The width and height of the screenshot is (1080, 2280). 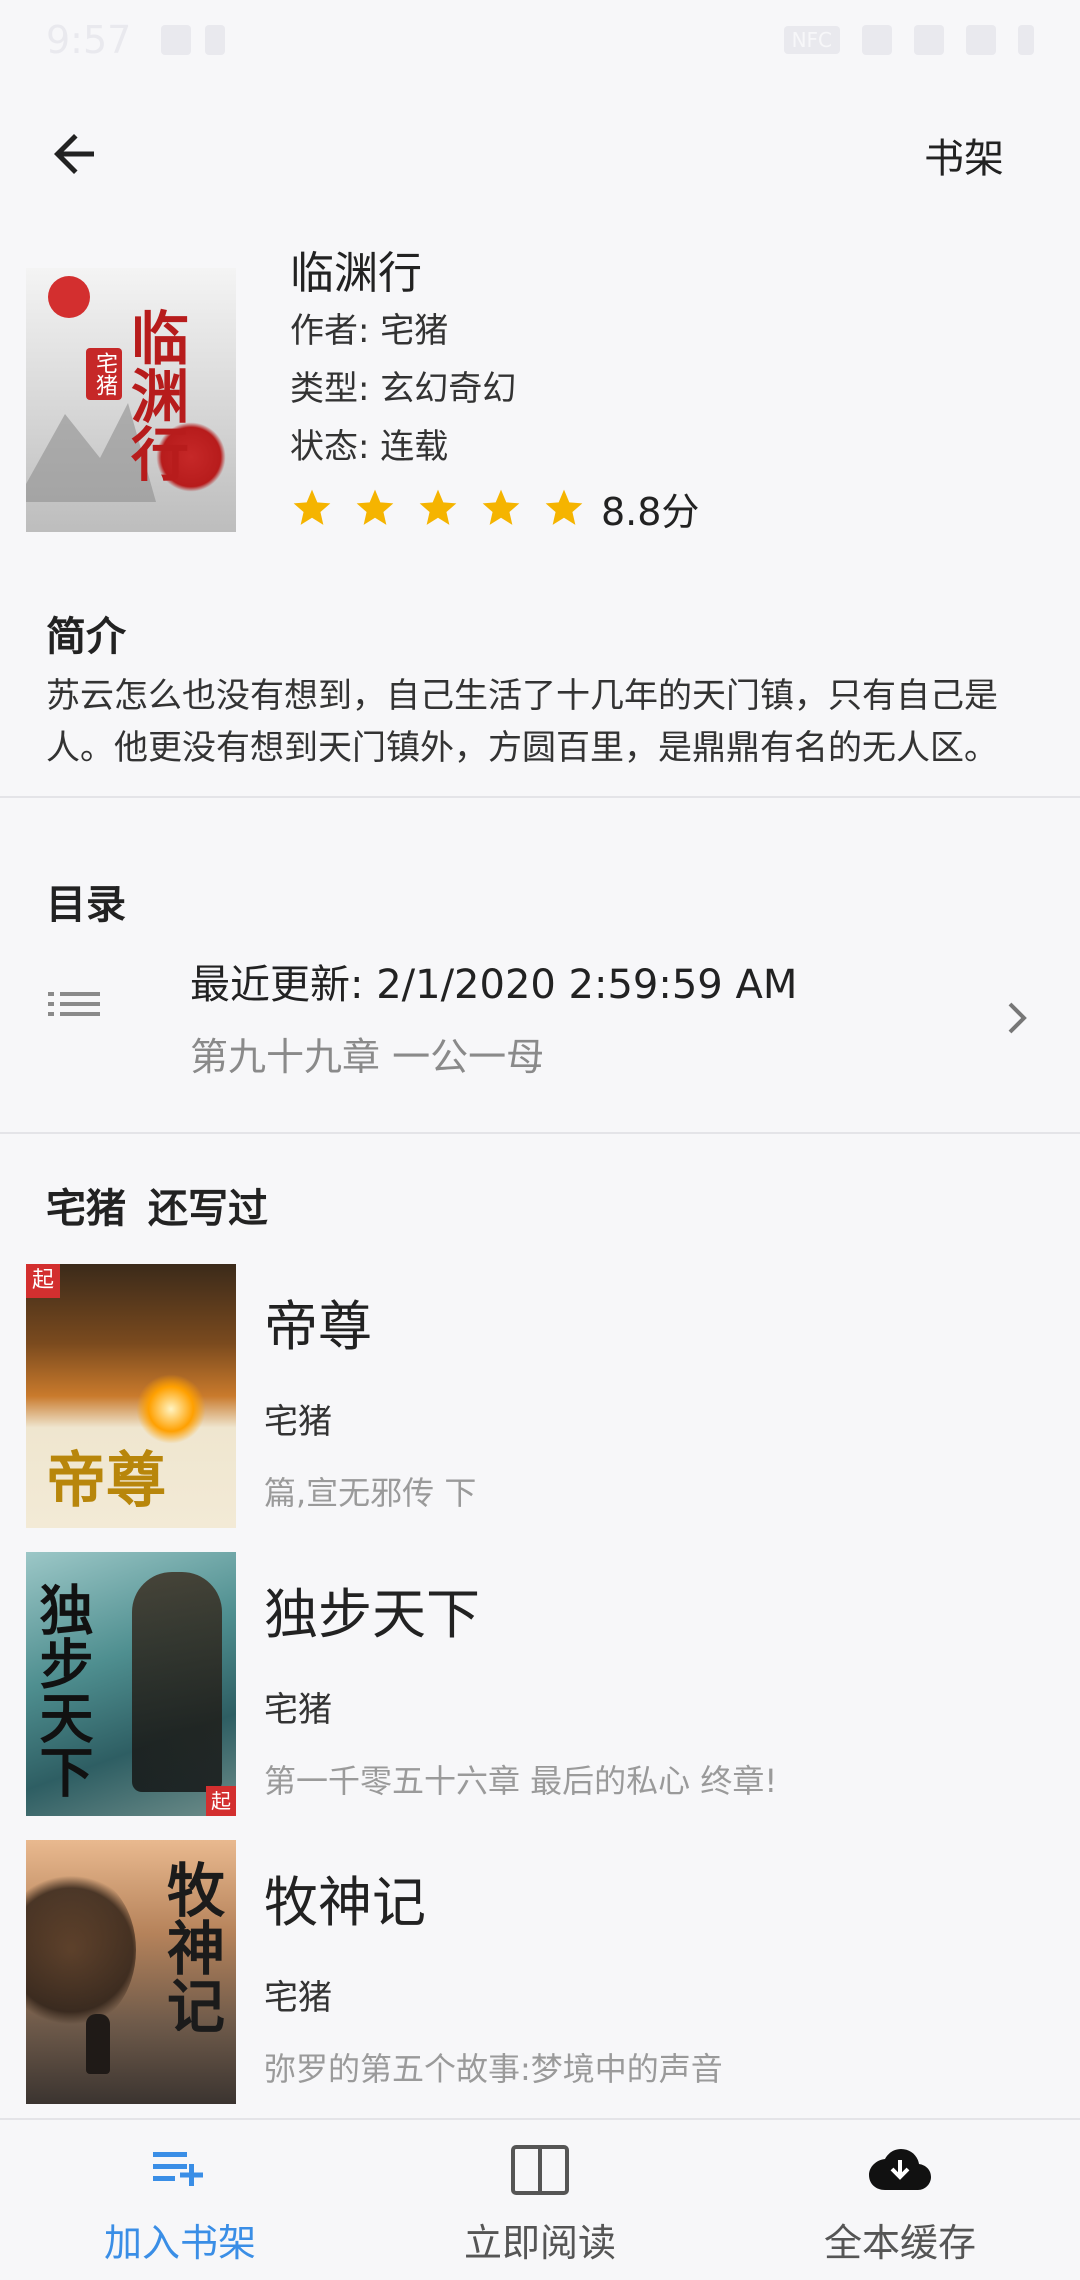 I want to click on cover-title-art: 独步天下, so click(x=62, y=1690).